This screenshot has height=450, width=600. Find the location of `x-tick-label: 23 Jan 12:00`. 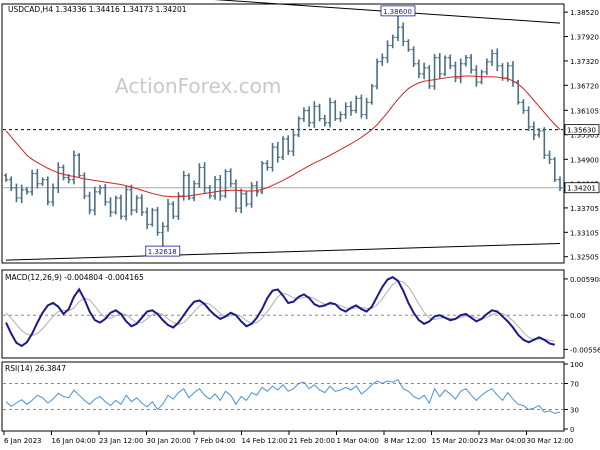

x-tick-label: 23 Jan 12:00 is located at coordinates (121, 441).